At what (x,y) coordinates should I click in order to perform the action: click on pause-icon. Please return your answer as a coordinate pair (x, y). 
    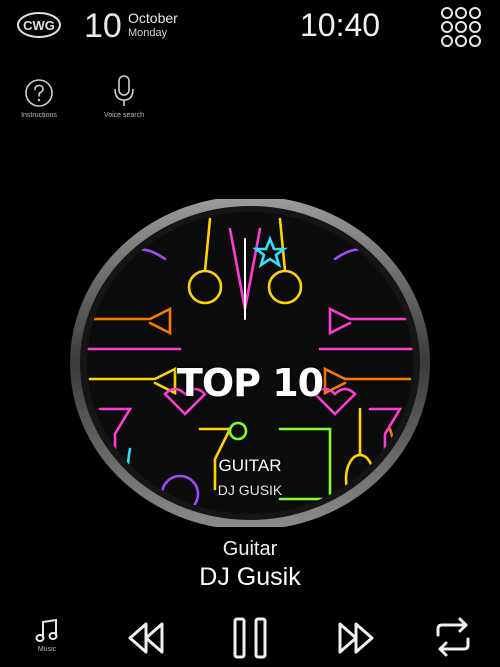
    Looking at the image, I should click on (250, 638).